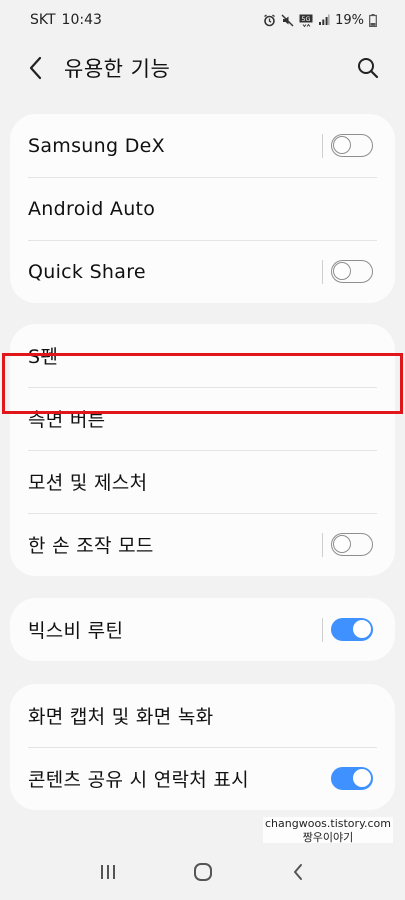  I want to click on setting-label: 한 손 조작 모드, so click(91, 546).